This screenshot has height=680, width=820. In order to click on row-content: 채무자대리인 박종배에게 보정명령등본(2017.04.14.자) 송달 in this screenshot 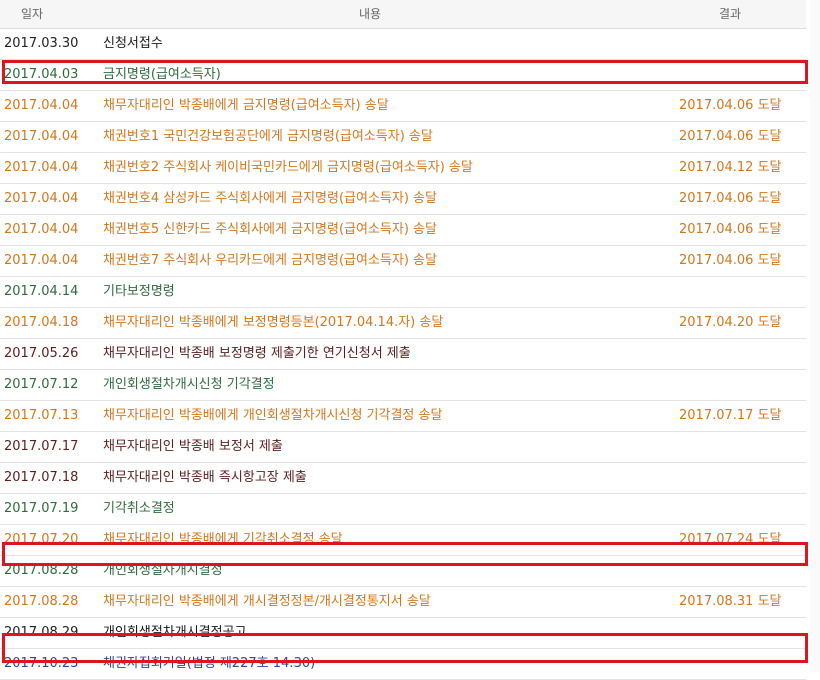, I will do `click(273, 322)`.